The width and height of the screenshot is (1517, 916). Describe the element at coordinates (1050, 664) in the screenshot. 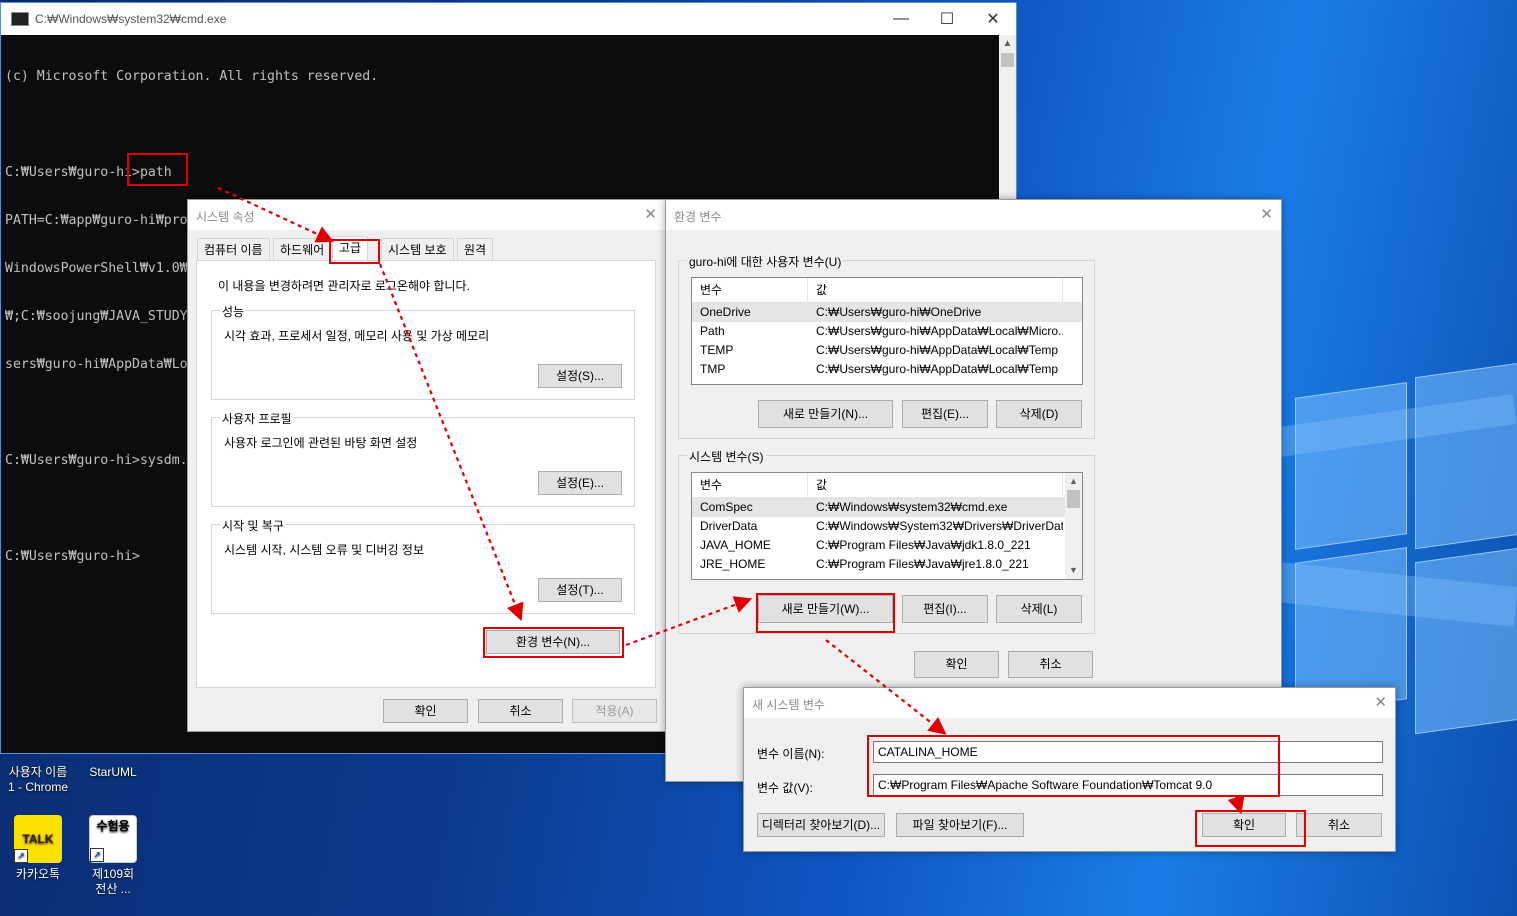

I see `env-cancel-button: 취소` at that location.